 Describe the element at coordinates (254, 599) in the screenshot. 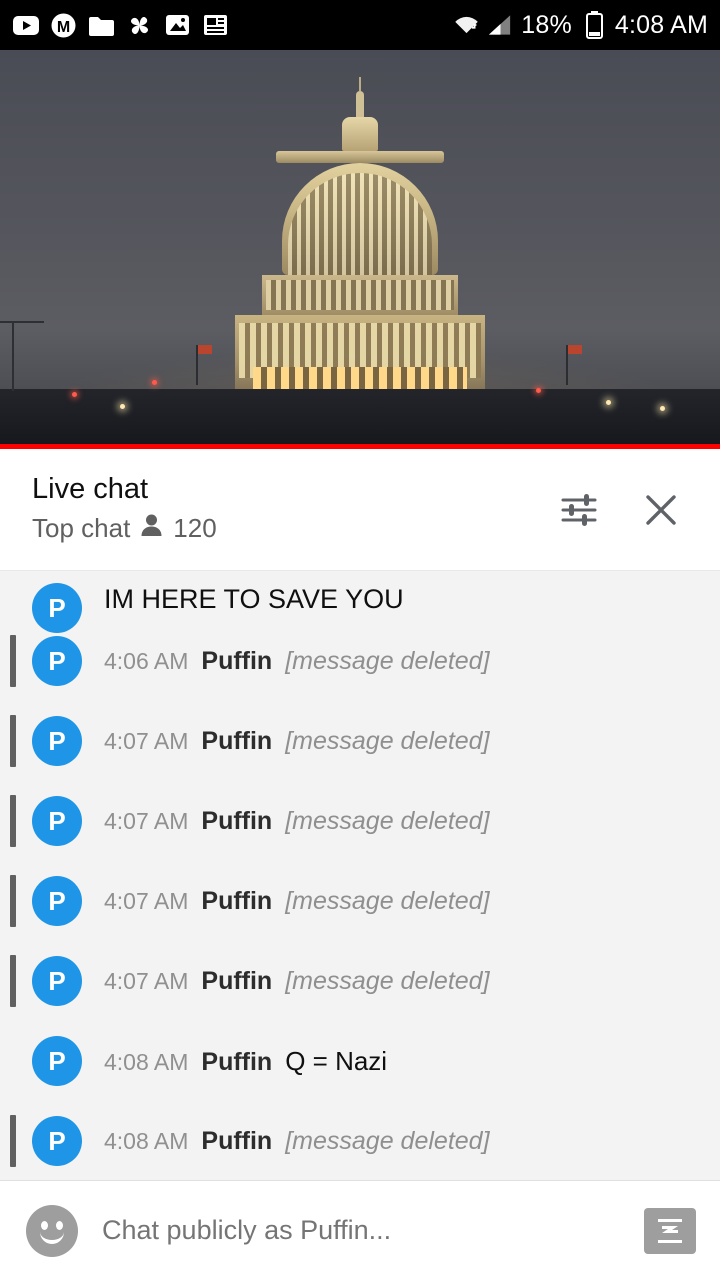

I see `message-text: IM HERE TO SAVE YOU` at that location.